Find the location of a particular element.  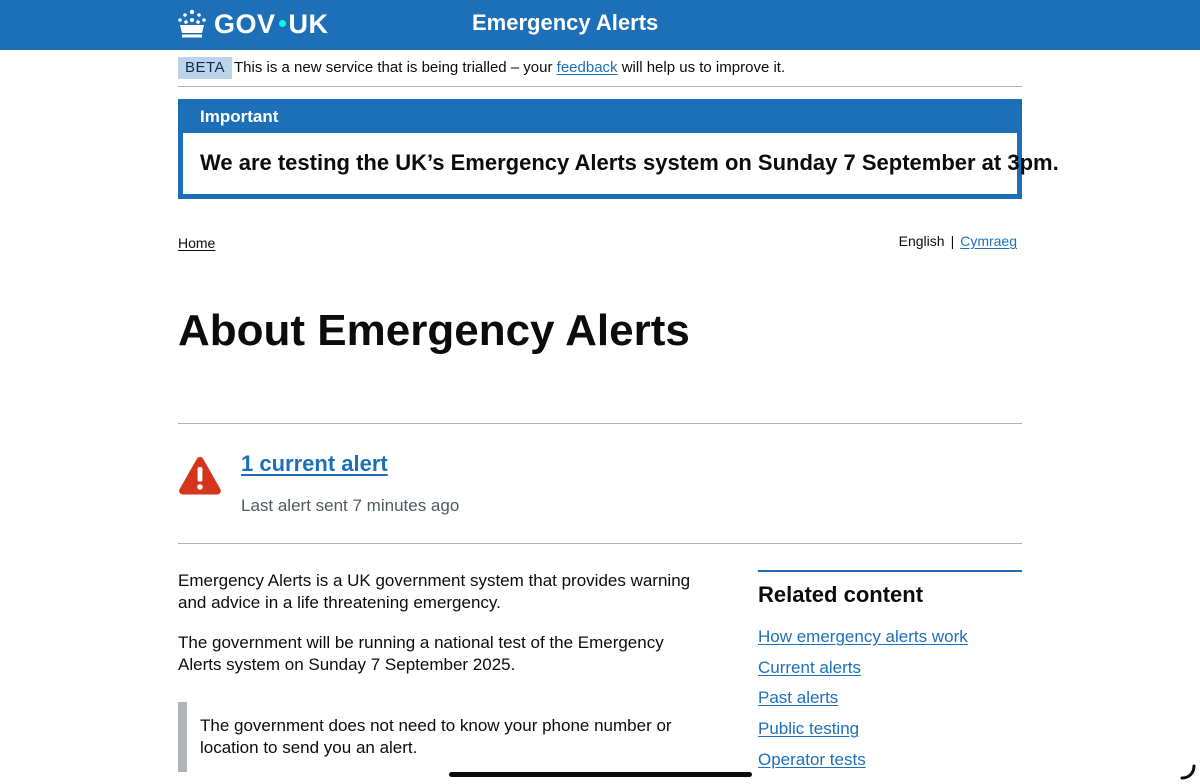

beta-tag: BETA is located at coordinates (205, 68).